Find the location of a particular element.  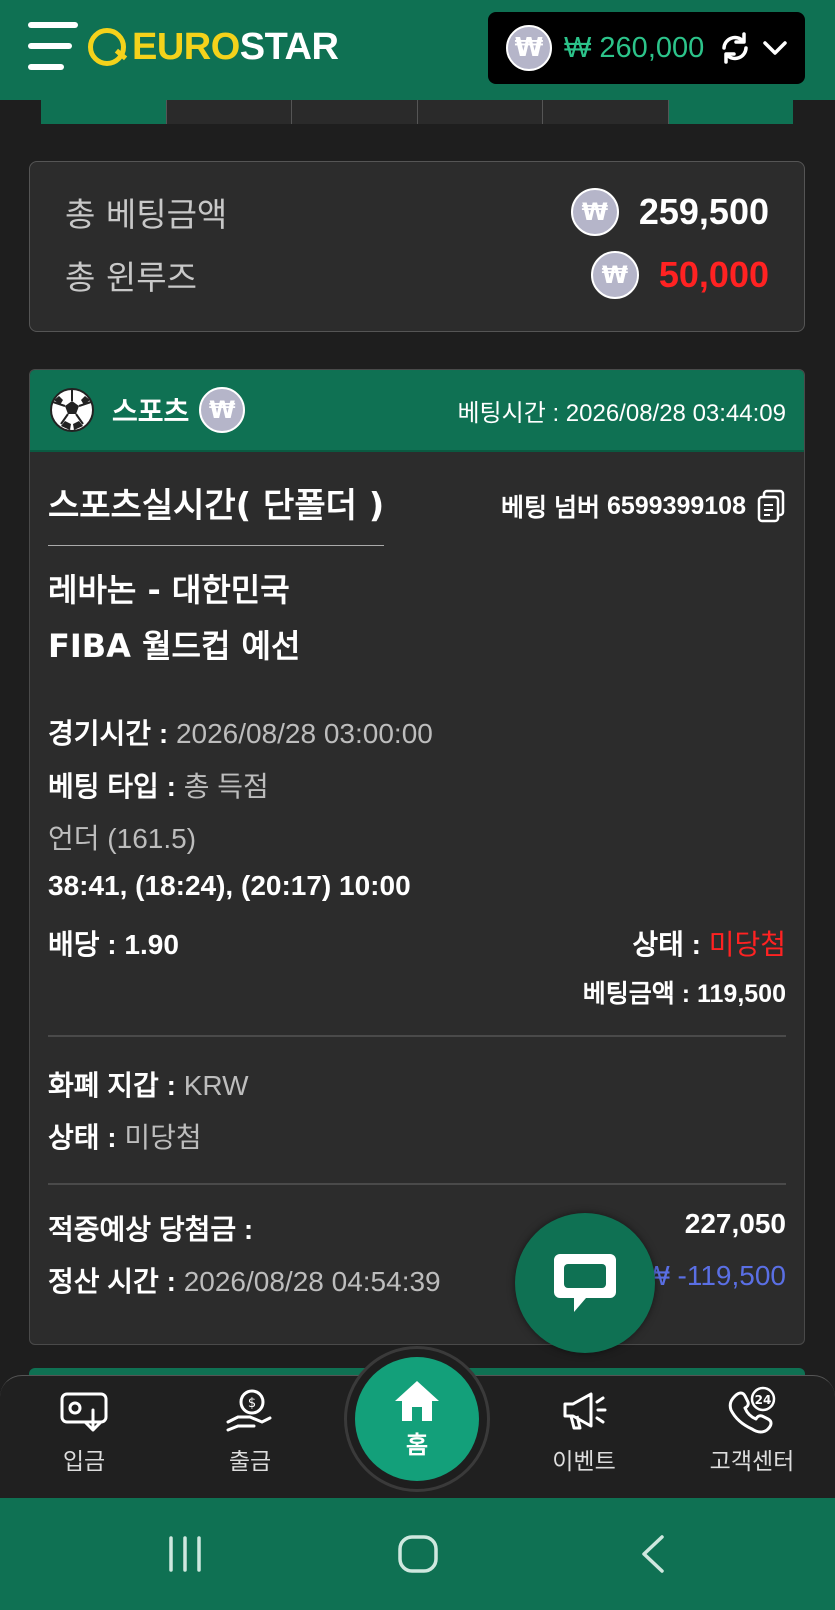

svg-text: 24 is located at coordinates (763, 1400).